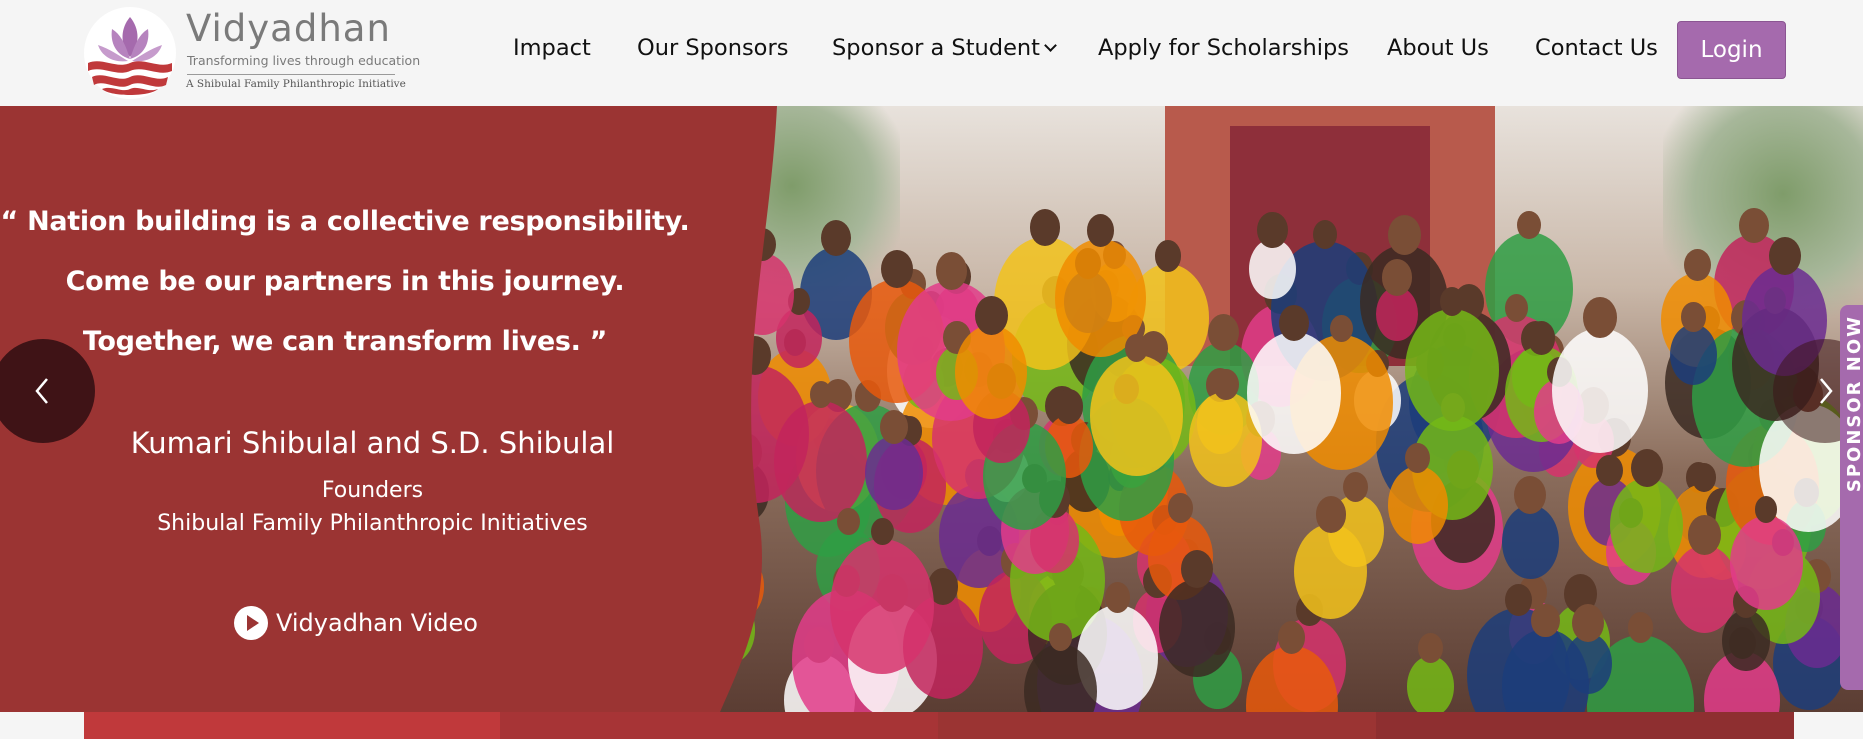 The width and height of the screenshot is (1863, 739). What do you see at coordinates (936, 48) in the screenshot?
I see `nav-item-sponsor-a-student-label: Sponsor a Student` at bounding box center [936, 48].